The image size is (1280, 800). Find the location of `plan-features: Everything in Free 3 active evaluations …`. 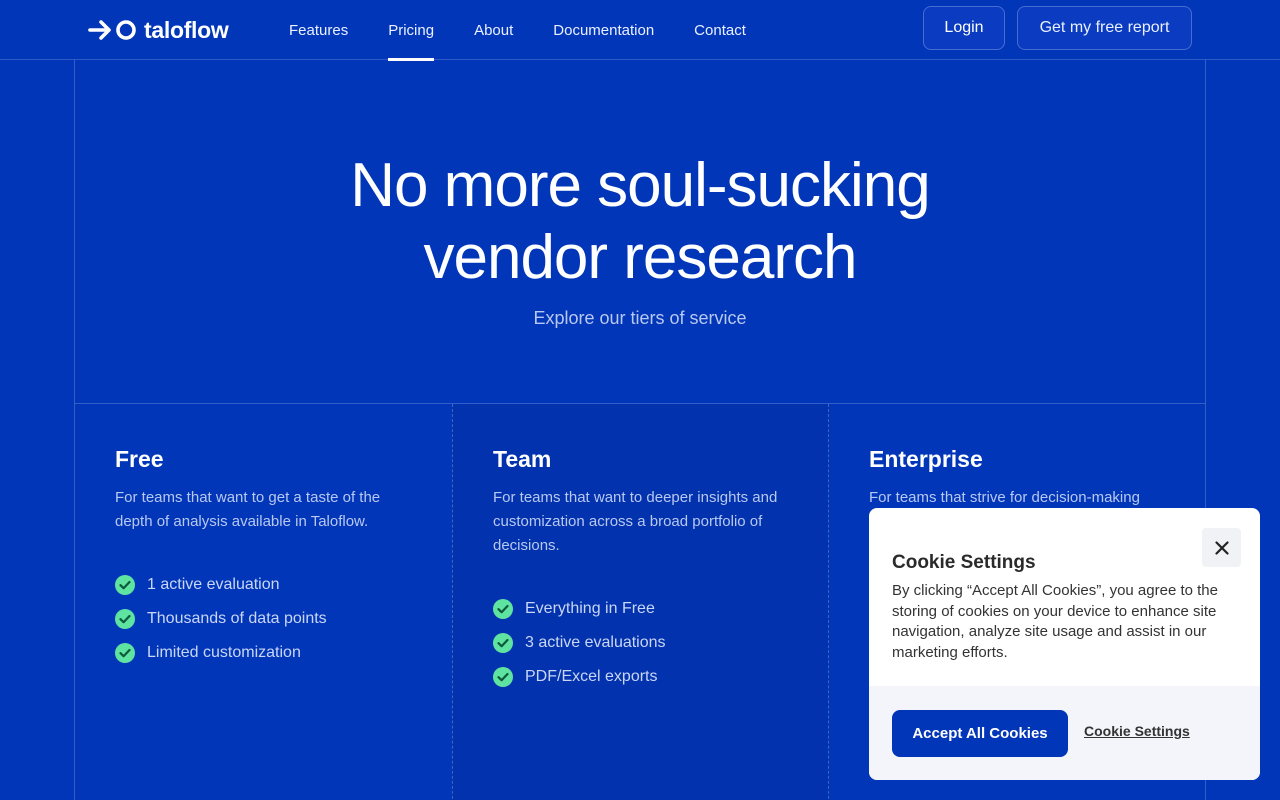

plan-features: Everything in Free 3 active evaluations … is located at coordinates (579, 643).